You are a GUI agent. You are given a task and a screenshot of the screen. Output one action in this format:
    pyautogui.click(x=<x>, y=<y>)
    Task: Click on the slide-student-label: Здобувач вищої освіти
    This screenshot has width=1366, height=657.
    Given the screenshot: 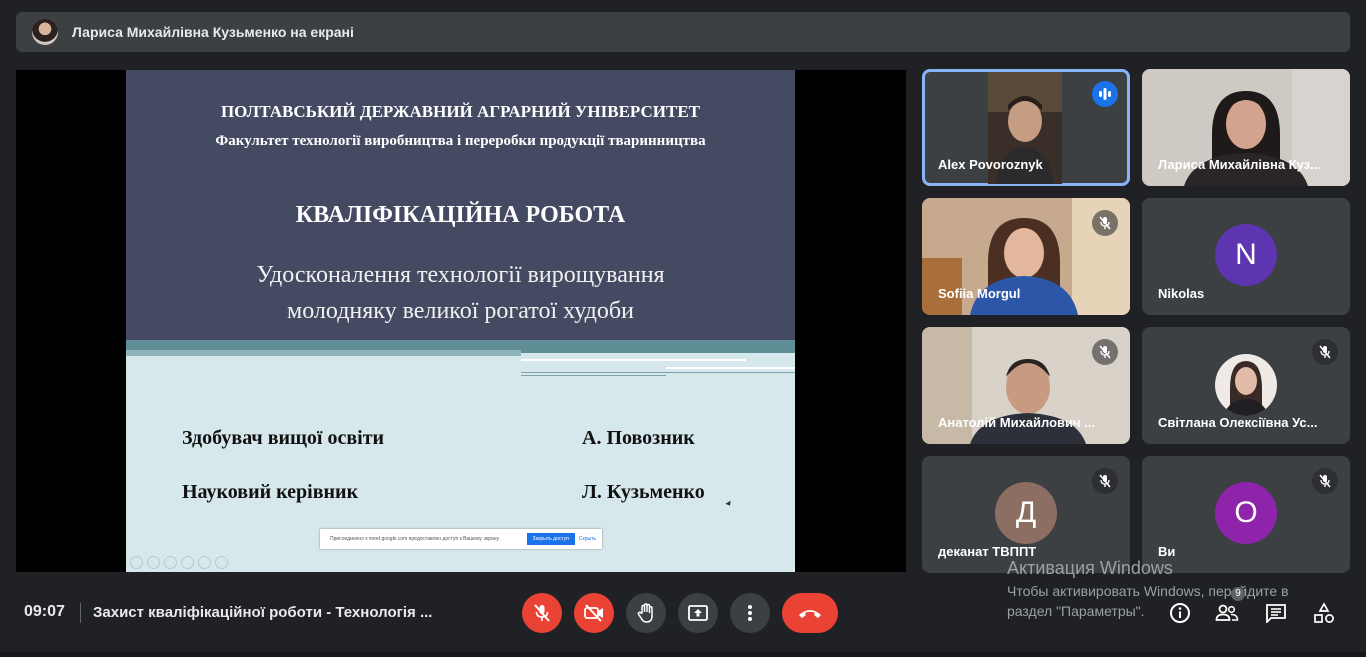 What is the action you would take?
    pyautogui.click(x=283, y=438)
    